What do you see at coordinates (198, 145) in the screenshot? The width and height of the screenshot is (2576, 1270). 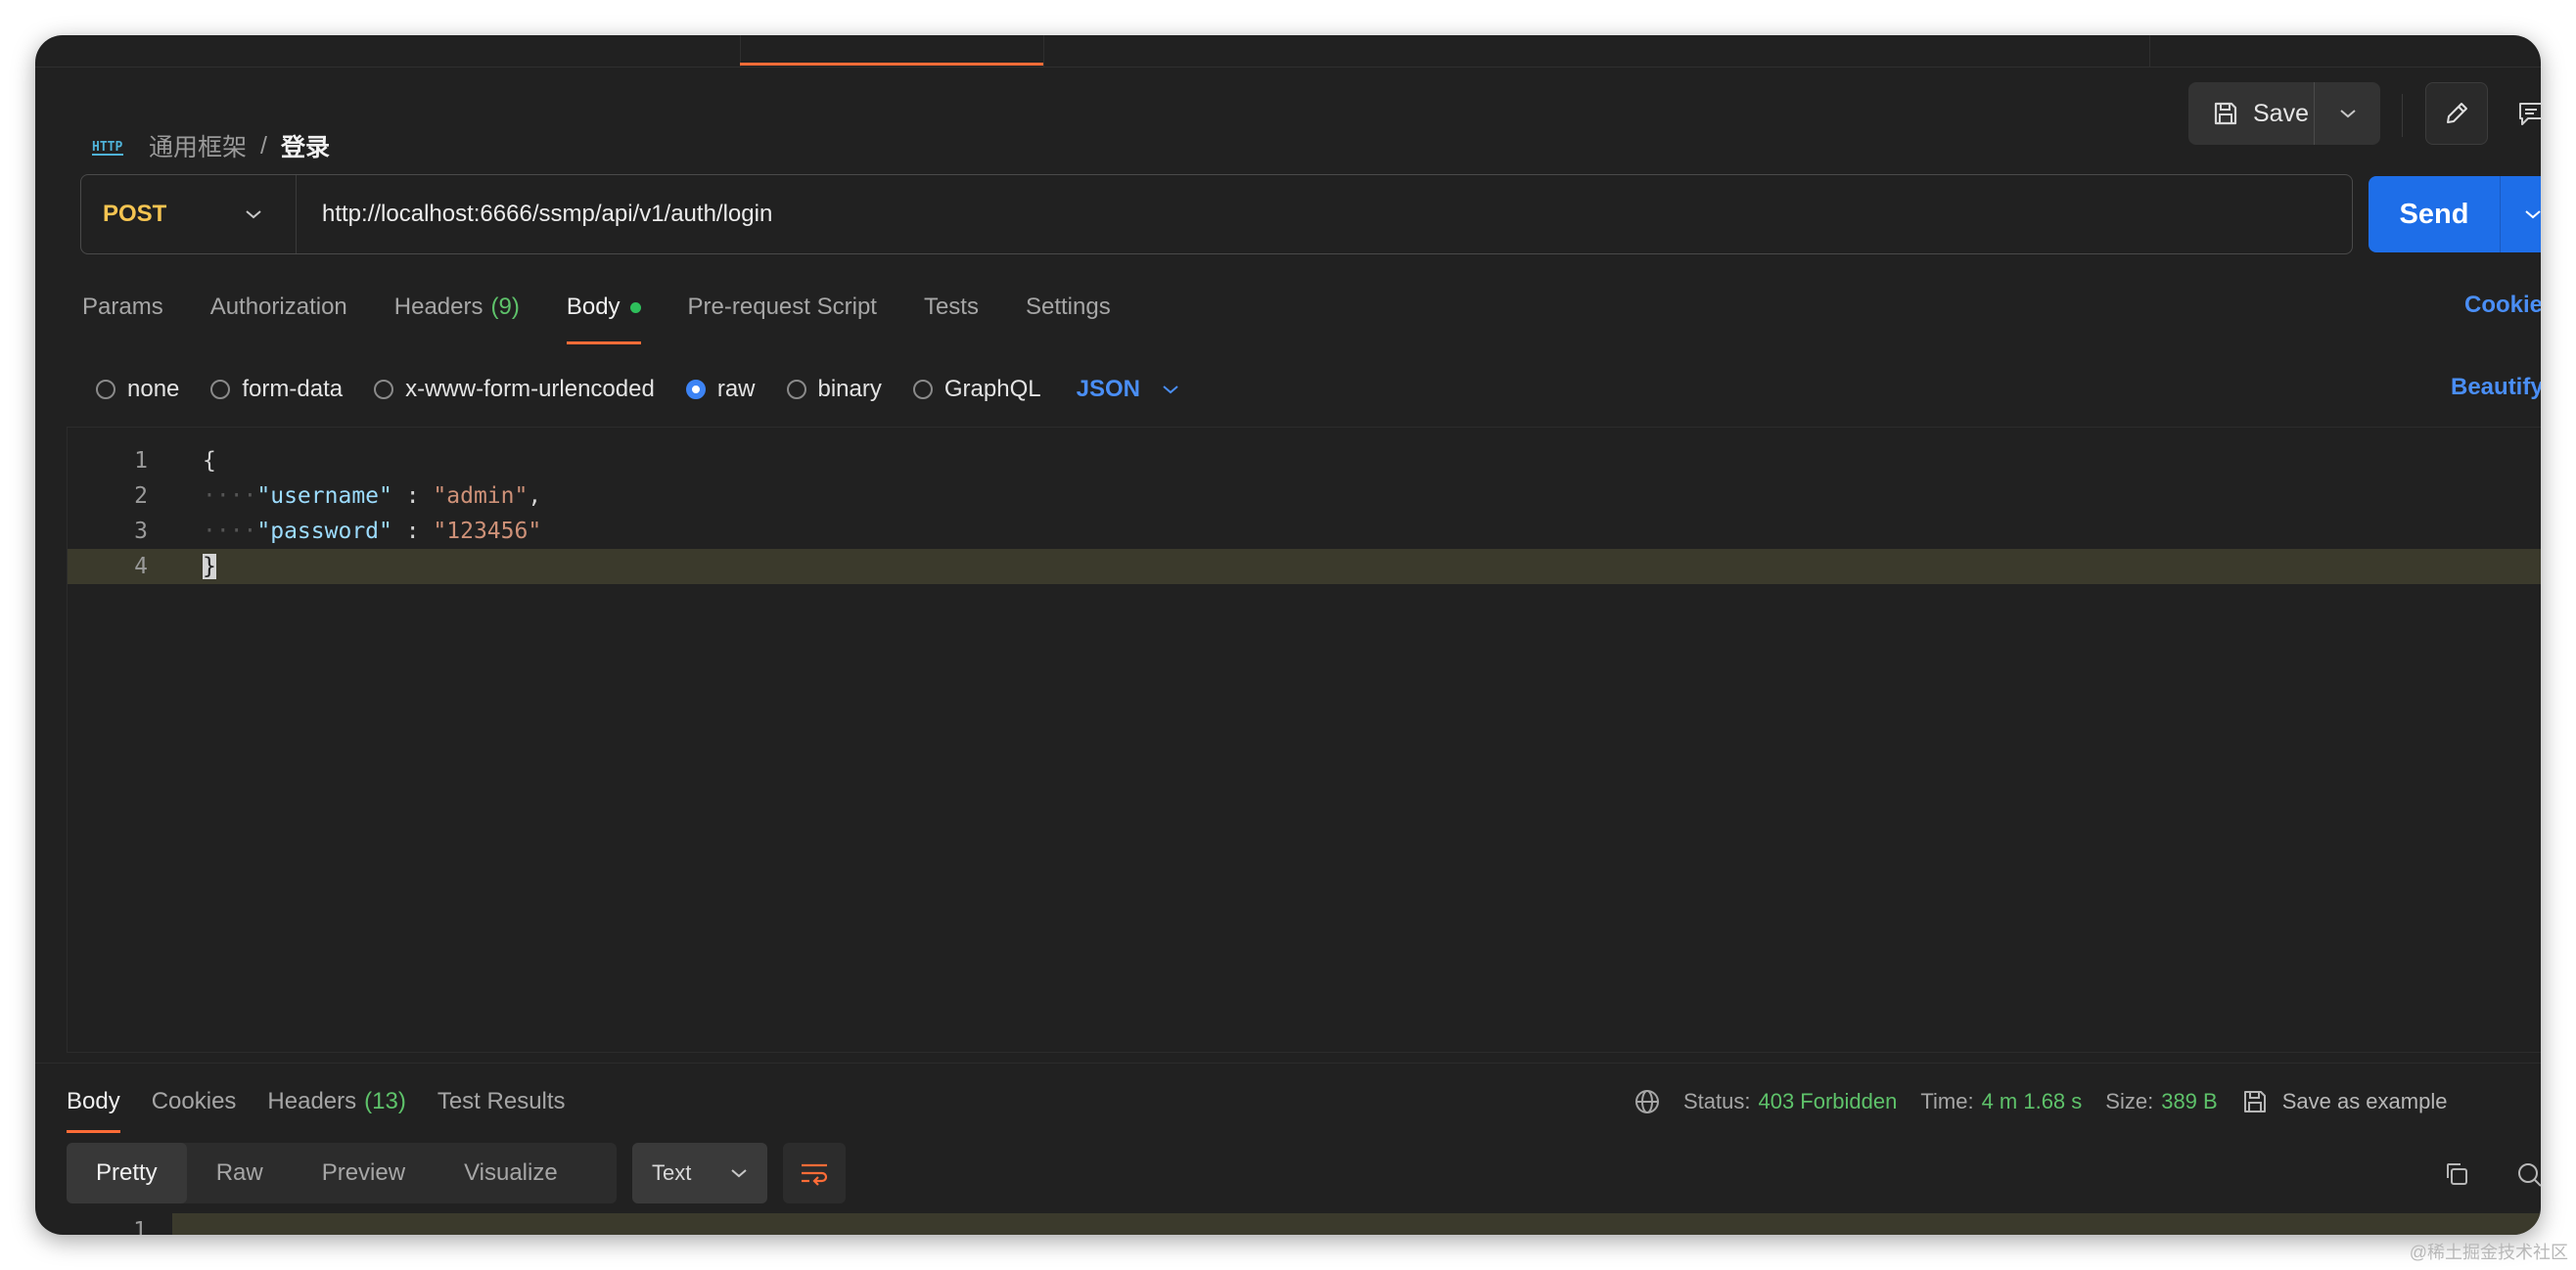 I see `breadcrumb-collection: 通用框架` at bounding box center [198, 145].